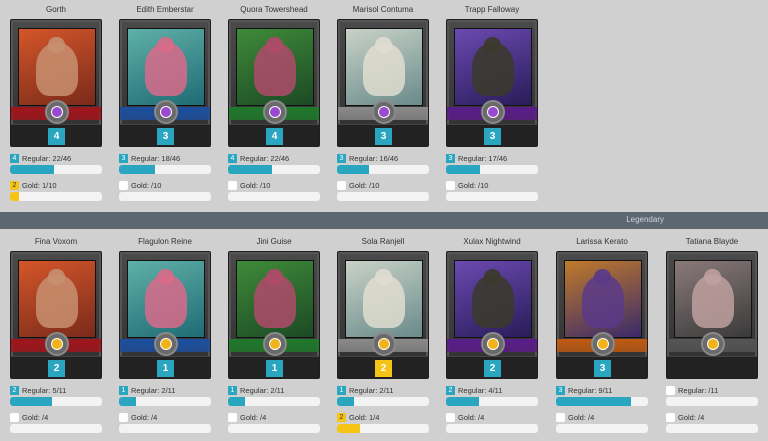  I want to click on card: Jini Guise 1 1 Regular: 2/11 Gold: /4, so click(274, 335).